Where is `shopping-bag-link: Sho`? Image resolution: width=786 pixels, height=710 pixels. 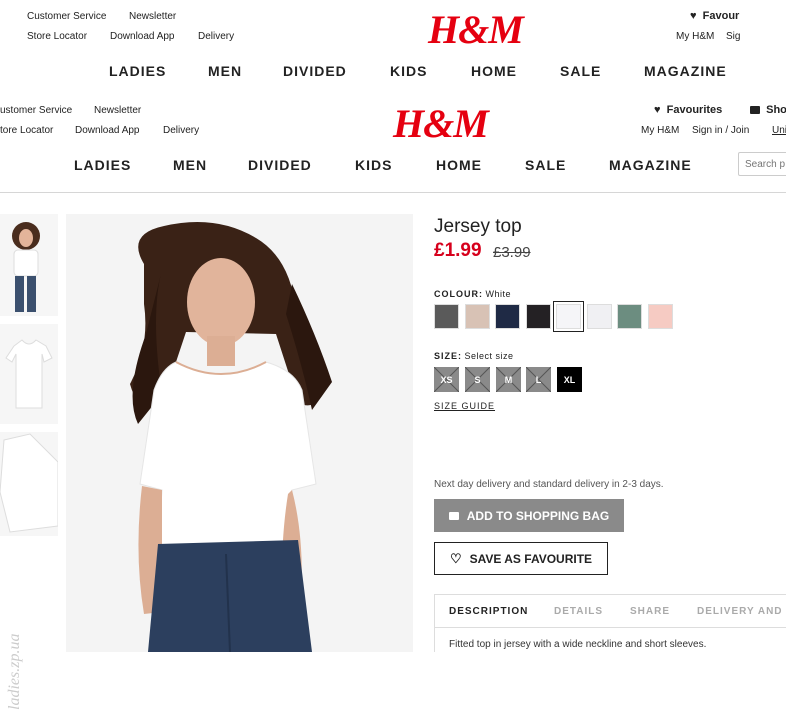 shopping-bag-link: Sho is located at coordinates (768, 110).